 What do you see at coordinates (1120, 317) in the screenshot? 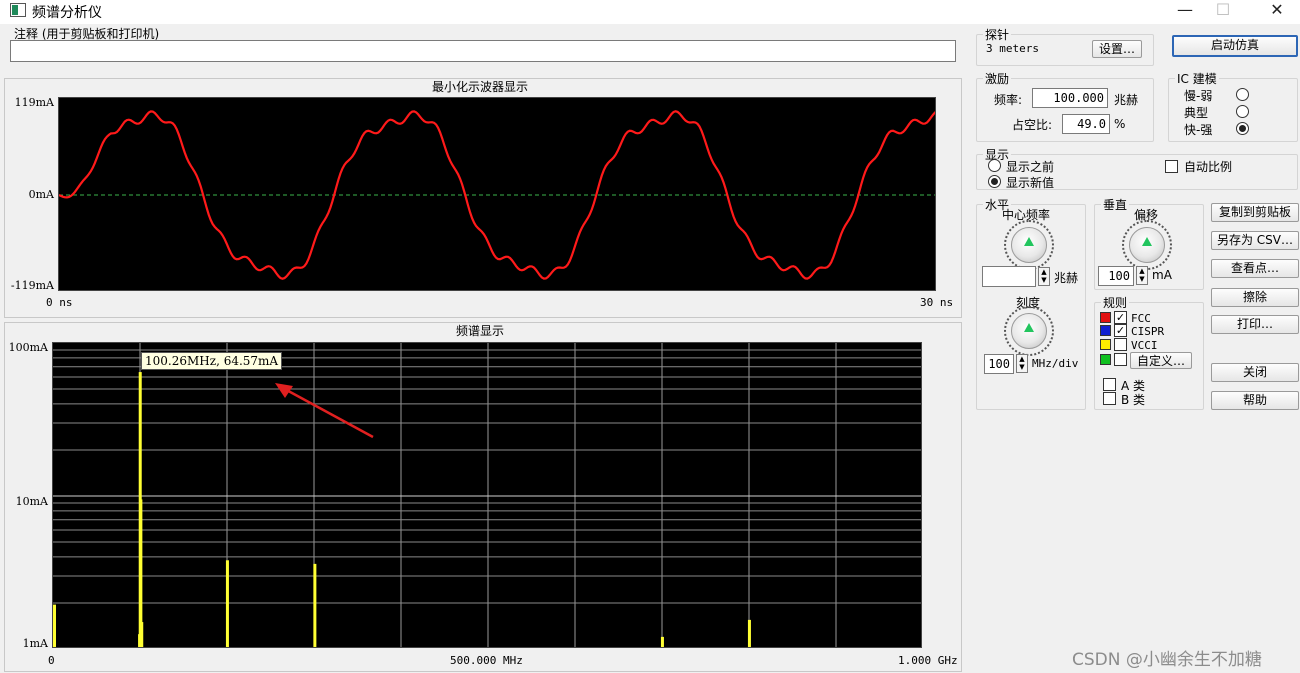
I see `fcc-checkbox: ✓` at bounding box center [1120, 317].